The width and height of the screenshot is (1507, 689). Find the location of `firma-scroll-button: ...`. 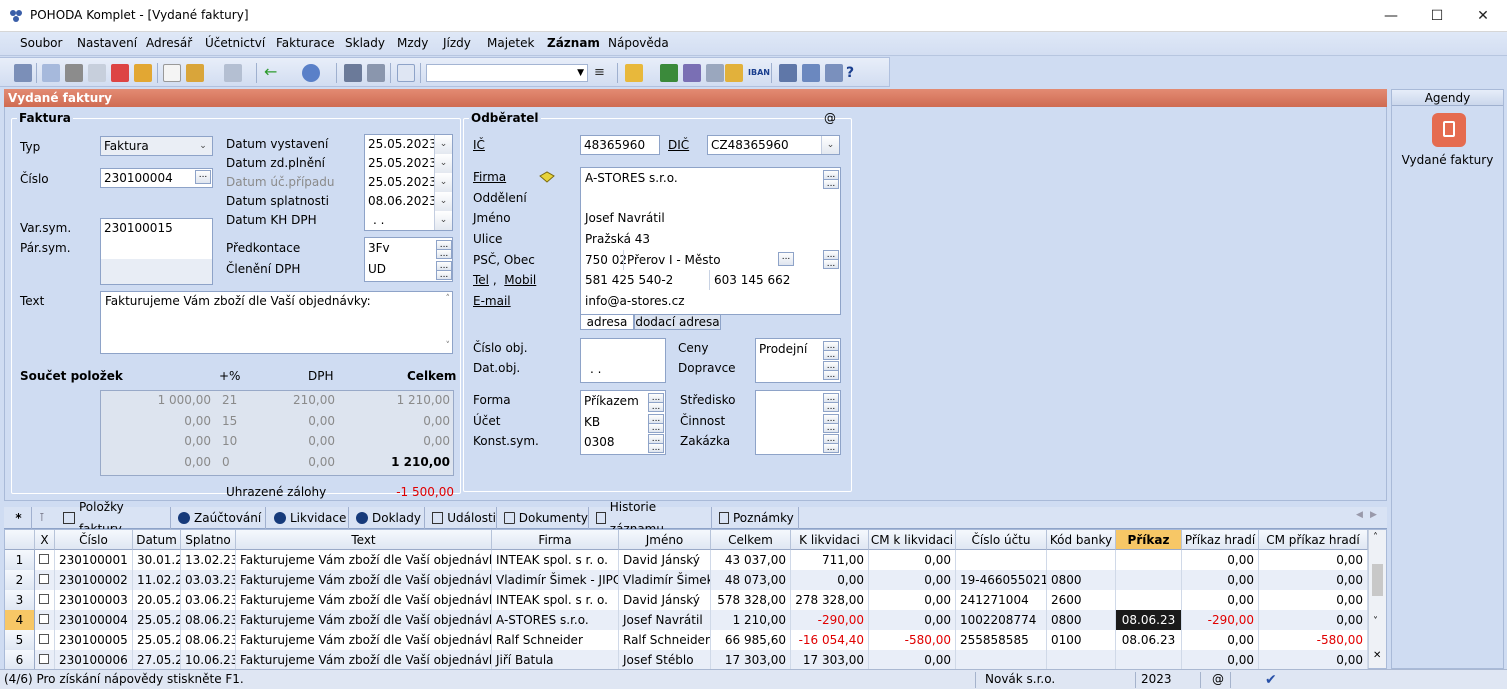

firma-scroll-button: ... is located at coordinates (831, 184).